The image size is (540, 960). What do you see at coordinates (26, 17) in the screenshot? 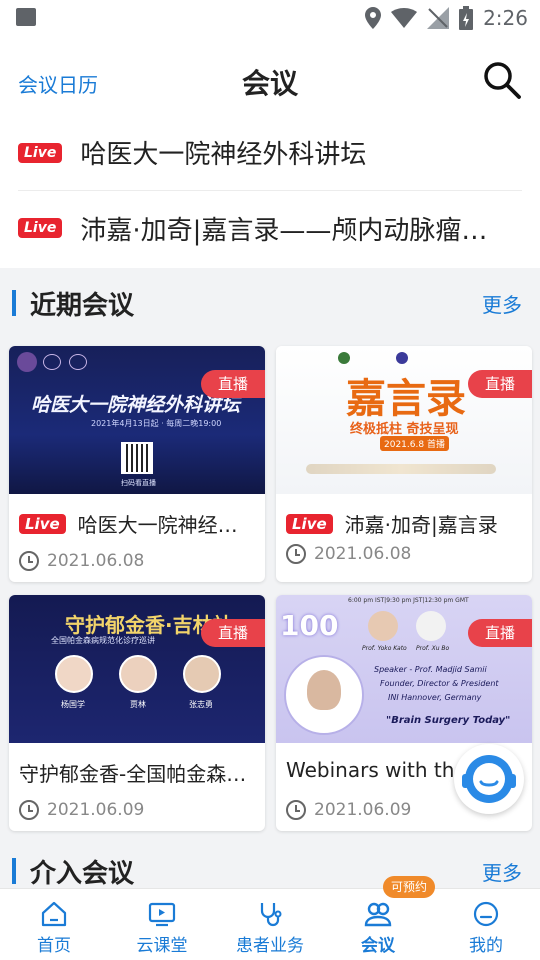
I see `gallery-icon` at bounding box center [26, 17].